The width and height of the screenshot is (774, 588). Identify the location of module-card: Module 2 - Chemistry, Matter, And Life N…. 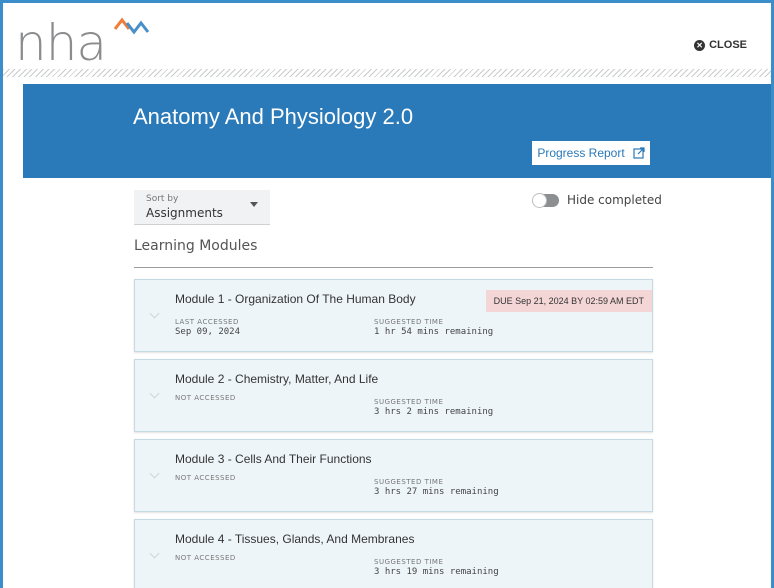
(393, 395).